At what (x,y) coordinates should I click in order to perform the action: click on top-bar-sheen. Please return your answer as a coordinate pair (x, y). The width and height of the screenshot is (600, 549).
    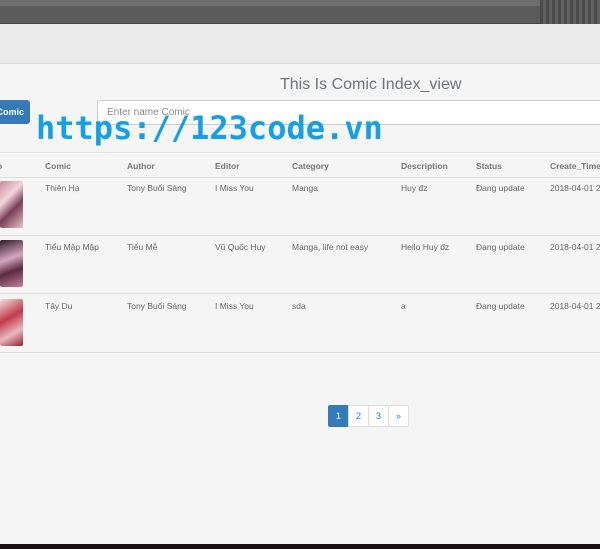
    Looking at the image, I should click on (300, 3).